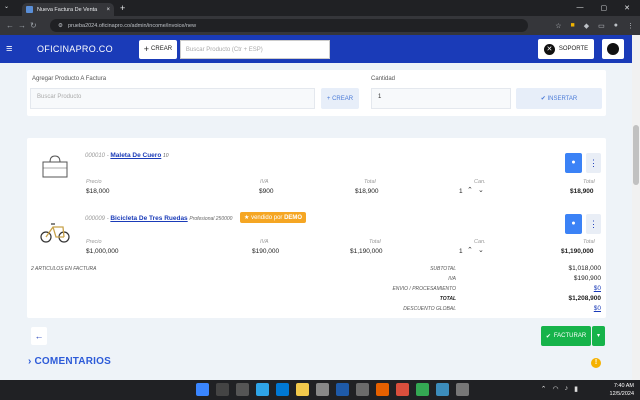 This screenshot has width=640, height=400. What do you see at coordinates (596, 363) in the screenshot?
I see `info-icon: !` at bounding box center [596, 363].